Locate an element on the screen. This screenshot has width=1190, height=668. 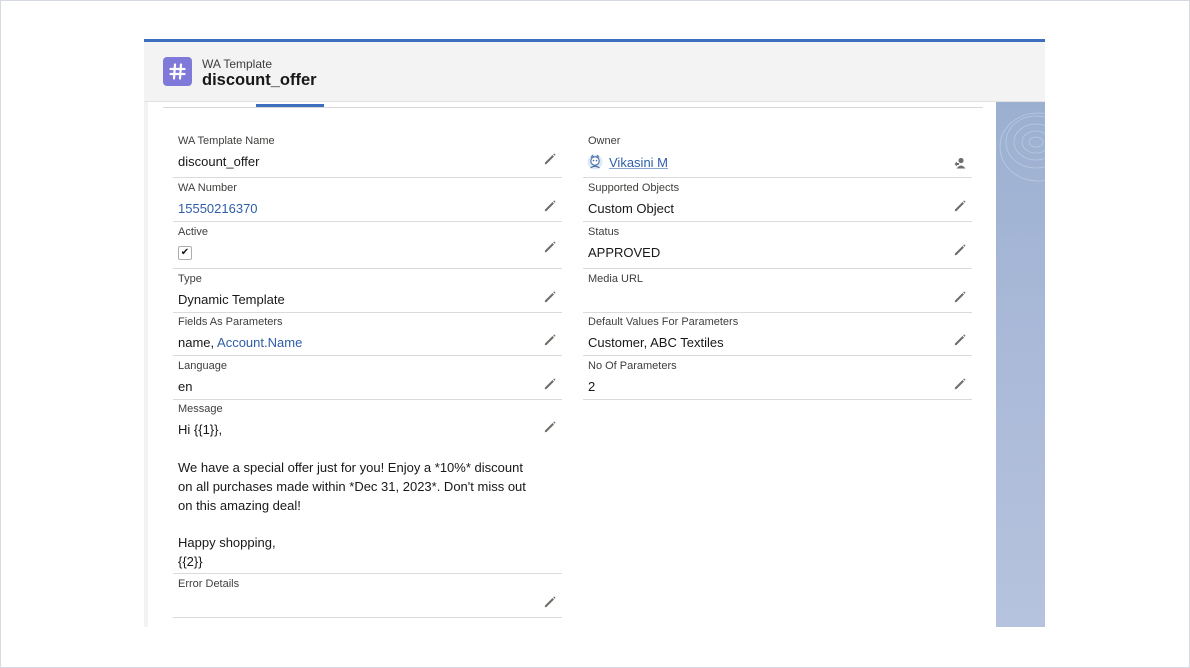
user-avatar-icon is located at coordinates (595, 162).